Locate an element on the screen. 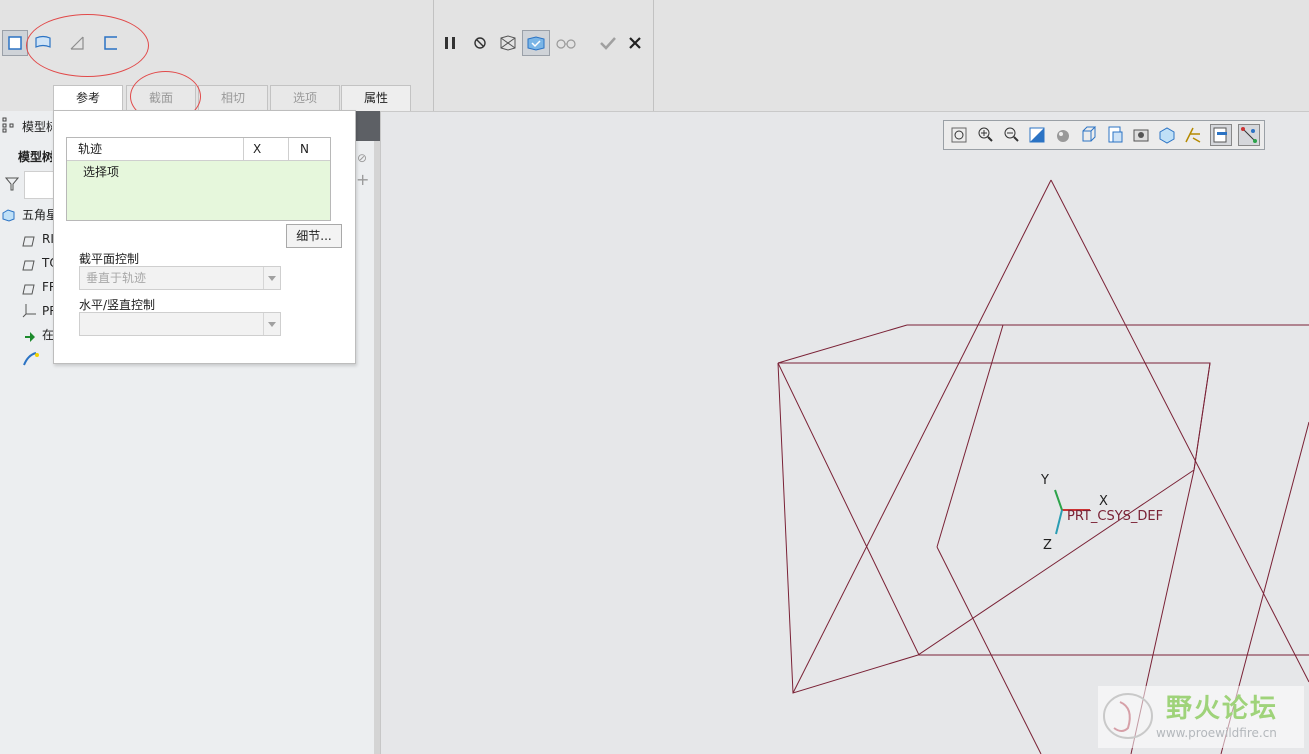  section-view-icon is located at coordinates (1167, 135).